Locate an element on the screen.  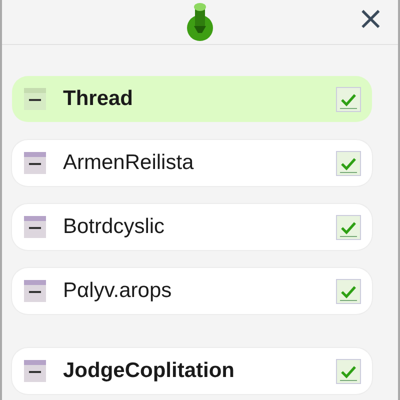
list-item: ArmenReilista is located at coordinates (192, 163).